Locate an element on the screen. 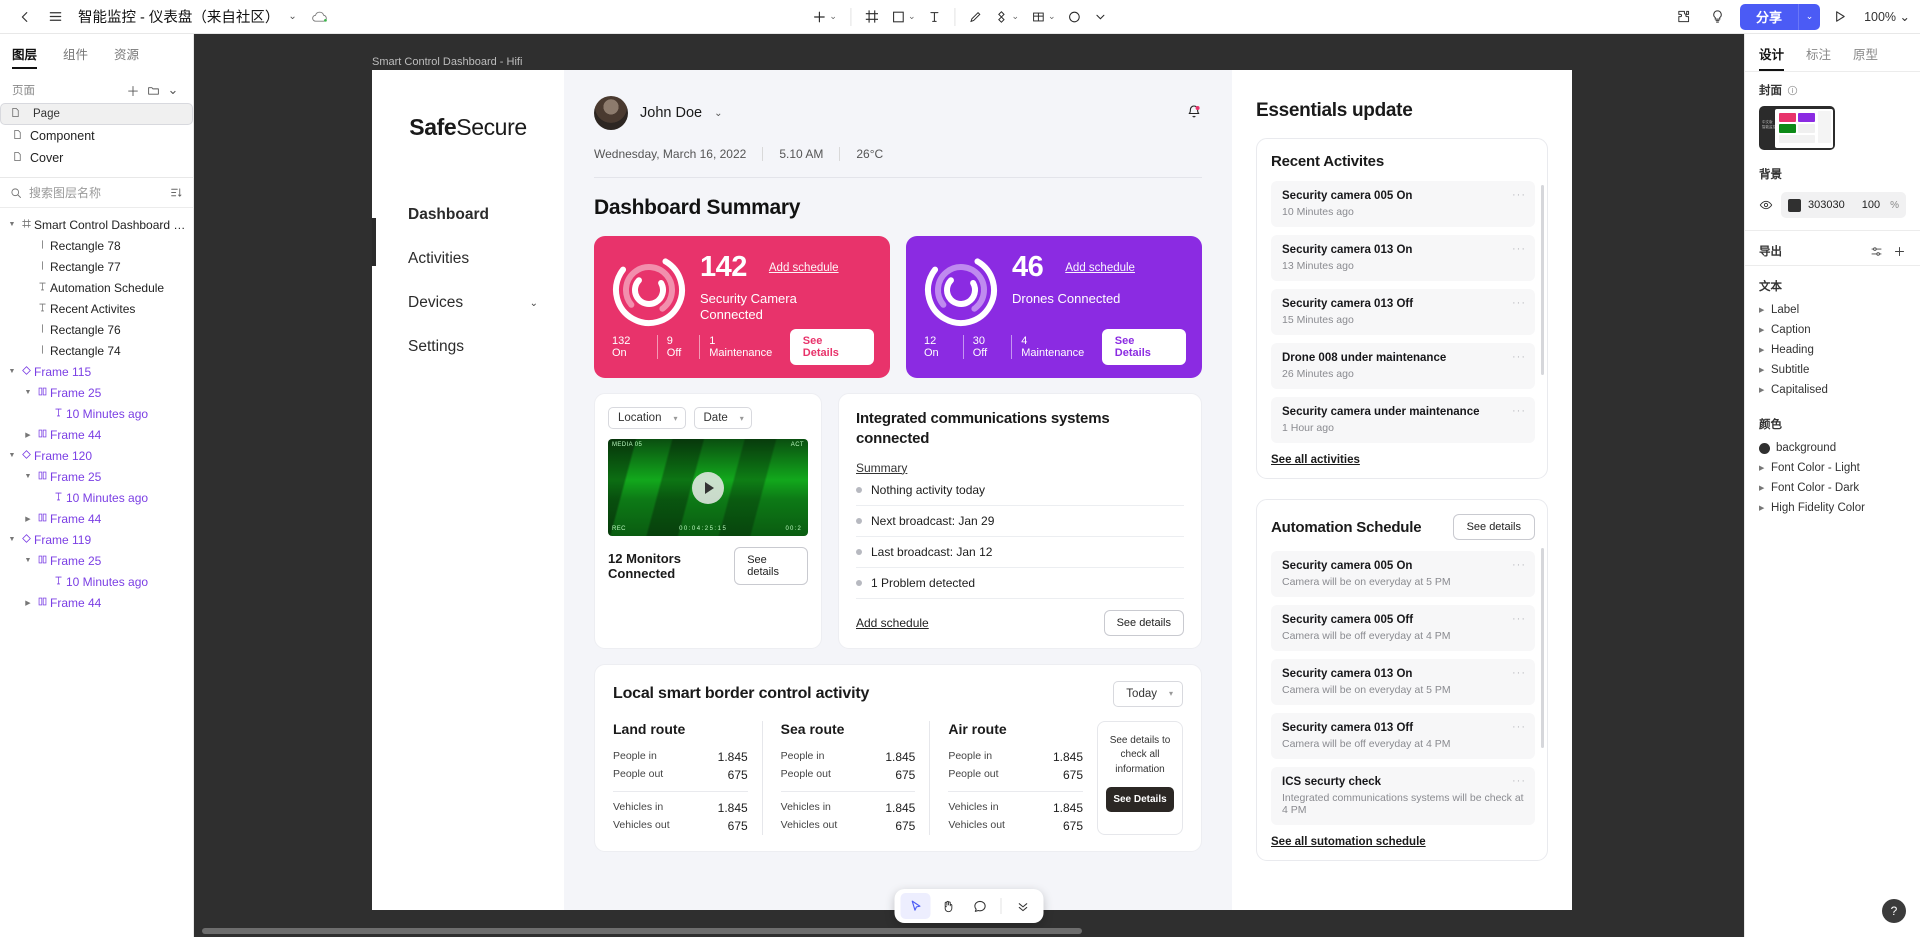  sidebar-item-dashboard: Dashboard is located at coordinates (468, 215).